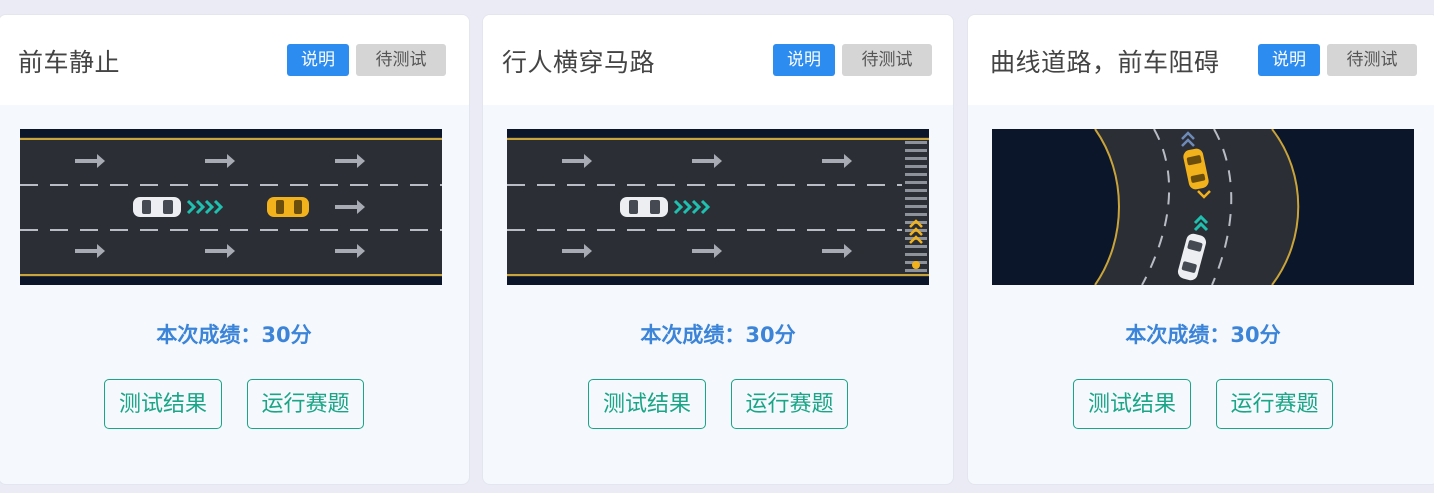 This screenshot has height=493, width=1434. What do you see at coordinates (718, 60) in the screenshot?
I see `card-header: 行人横穿马路 说明 待测试` at bounding box center [718, 60].